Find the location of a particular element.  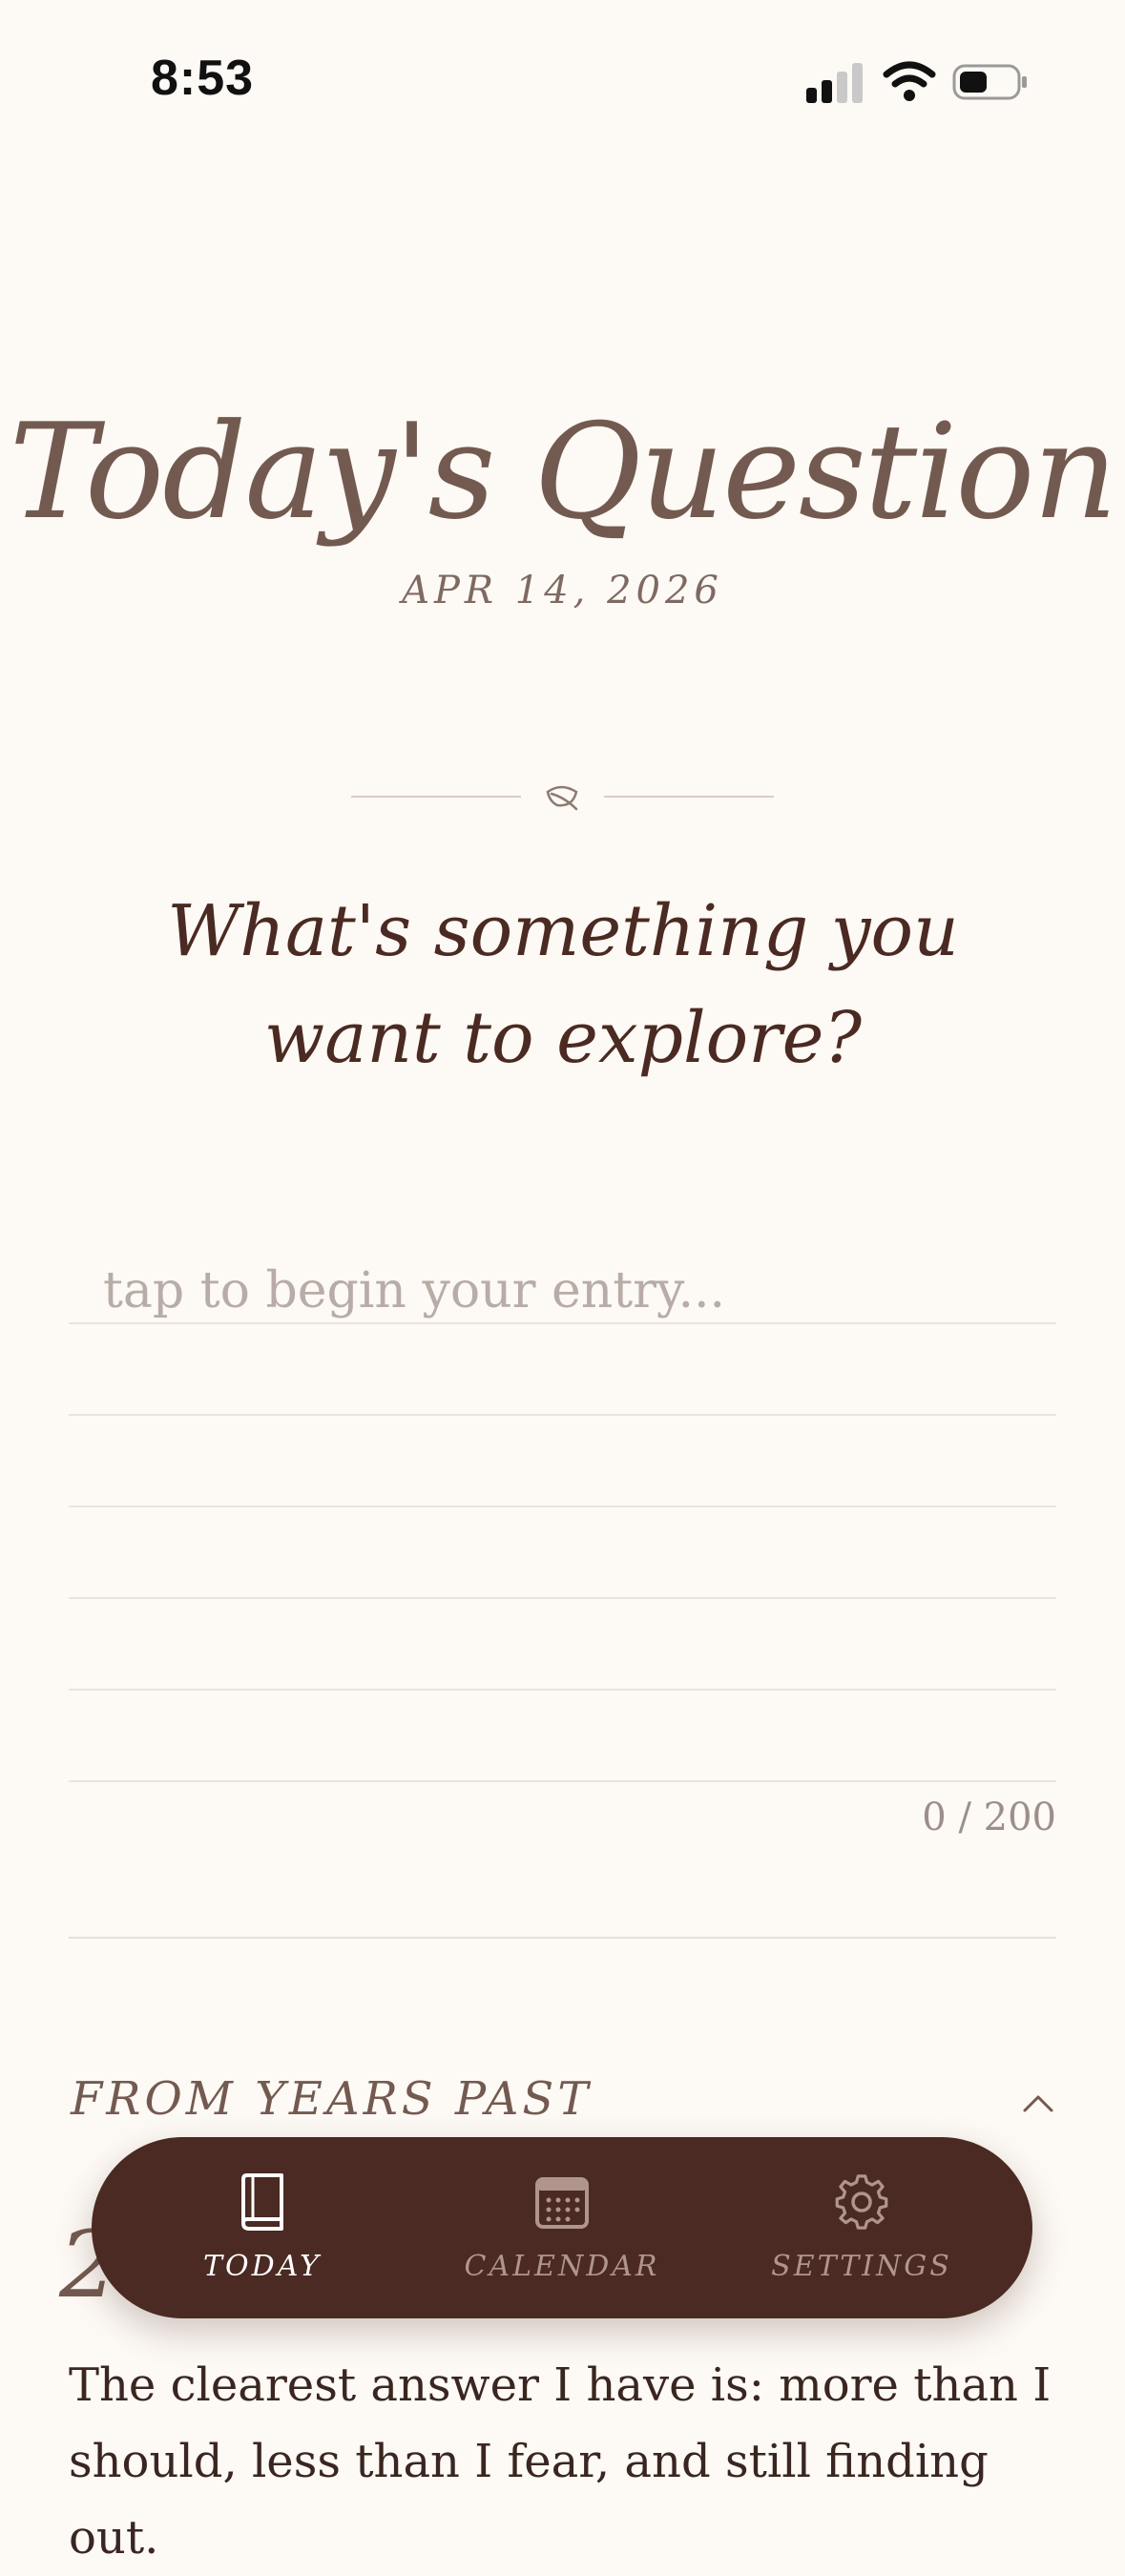

journal-entry-input is located at coordinates (570, 1290).